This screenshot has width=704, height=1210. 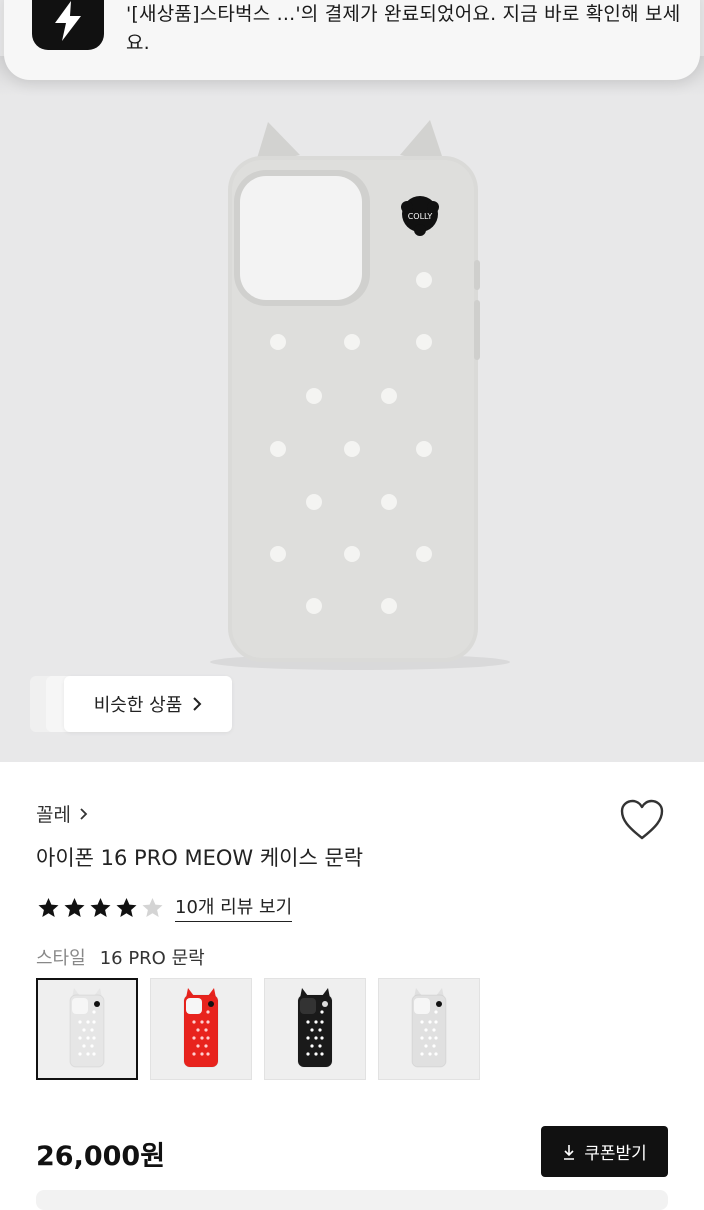 What do you see at coordinates (61, 958) in the screenshot?
I see `style-label: 스타일` at bounding box center [61, 958].